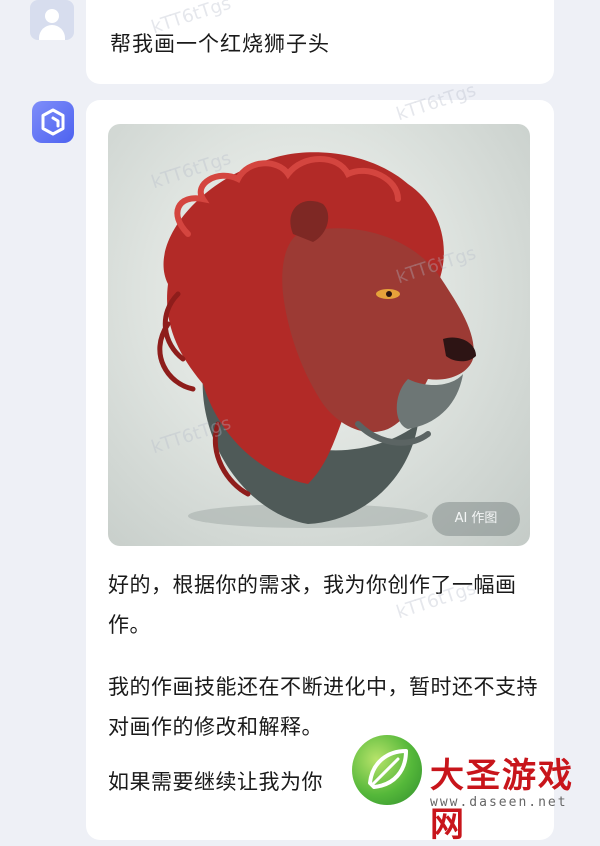  I want to click on user-message-bubble: 帮我画一个红烧狮子头, so click(320, 42).